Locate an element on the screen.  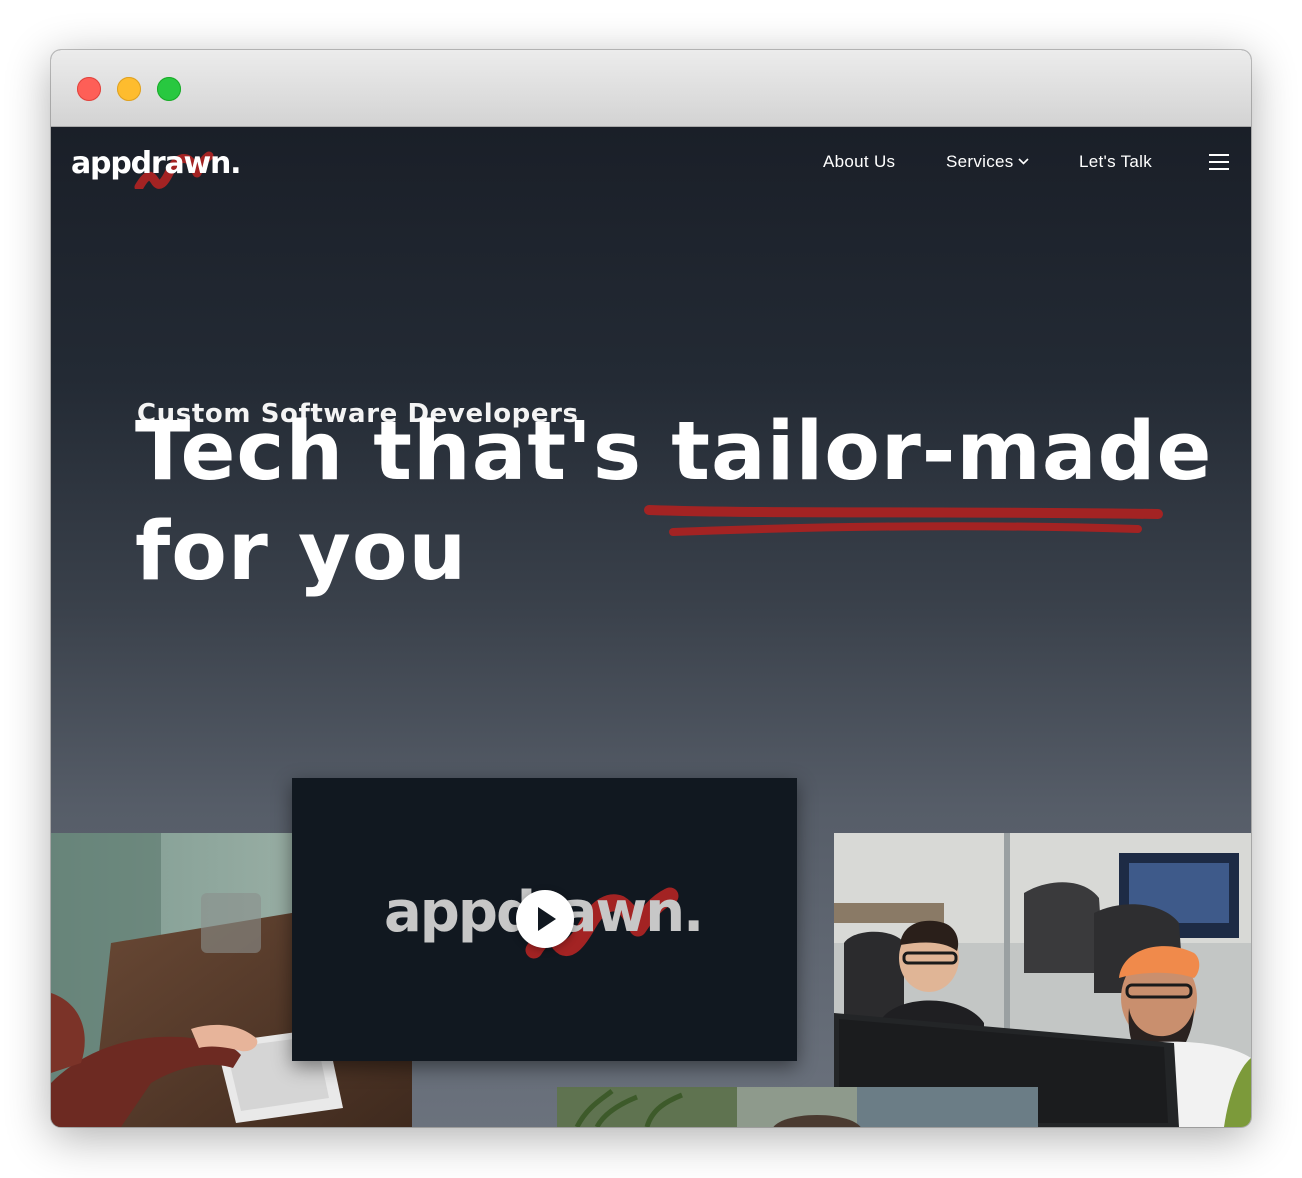
intro-video-player: appdrawn. is located at coordinates (544, 919).